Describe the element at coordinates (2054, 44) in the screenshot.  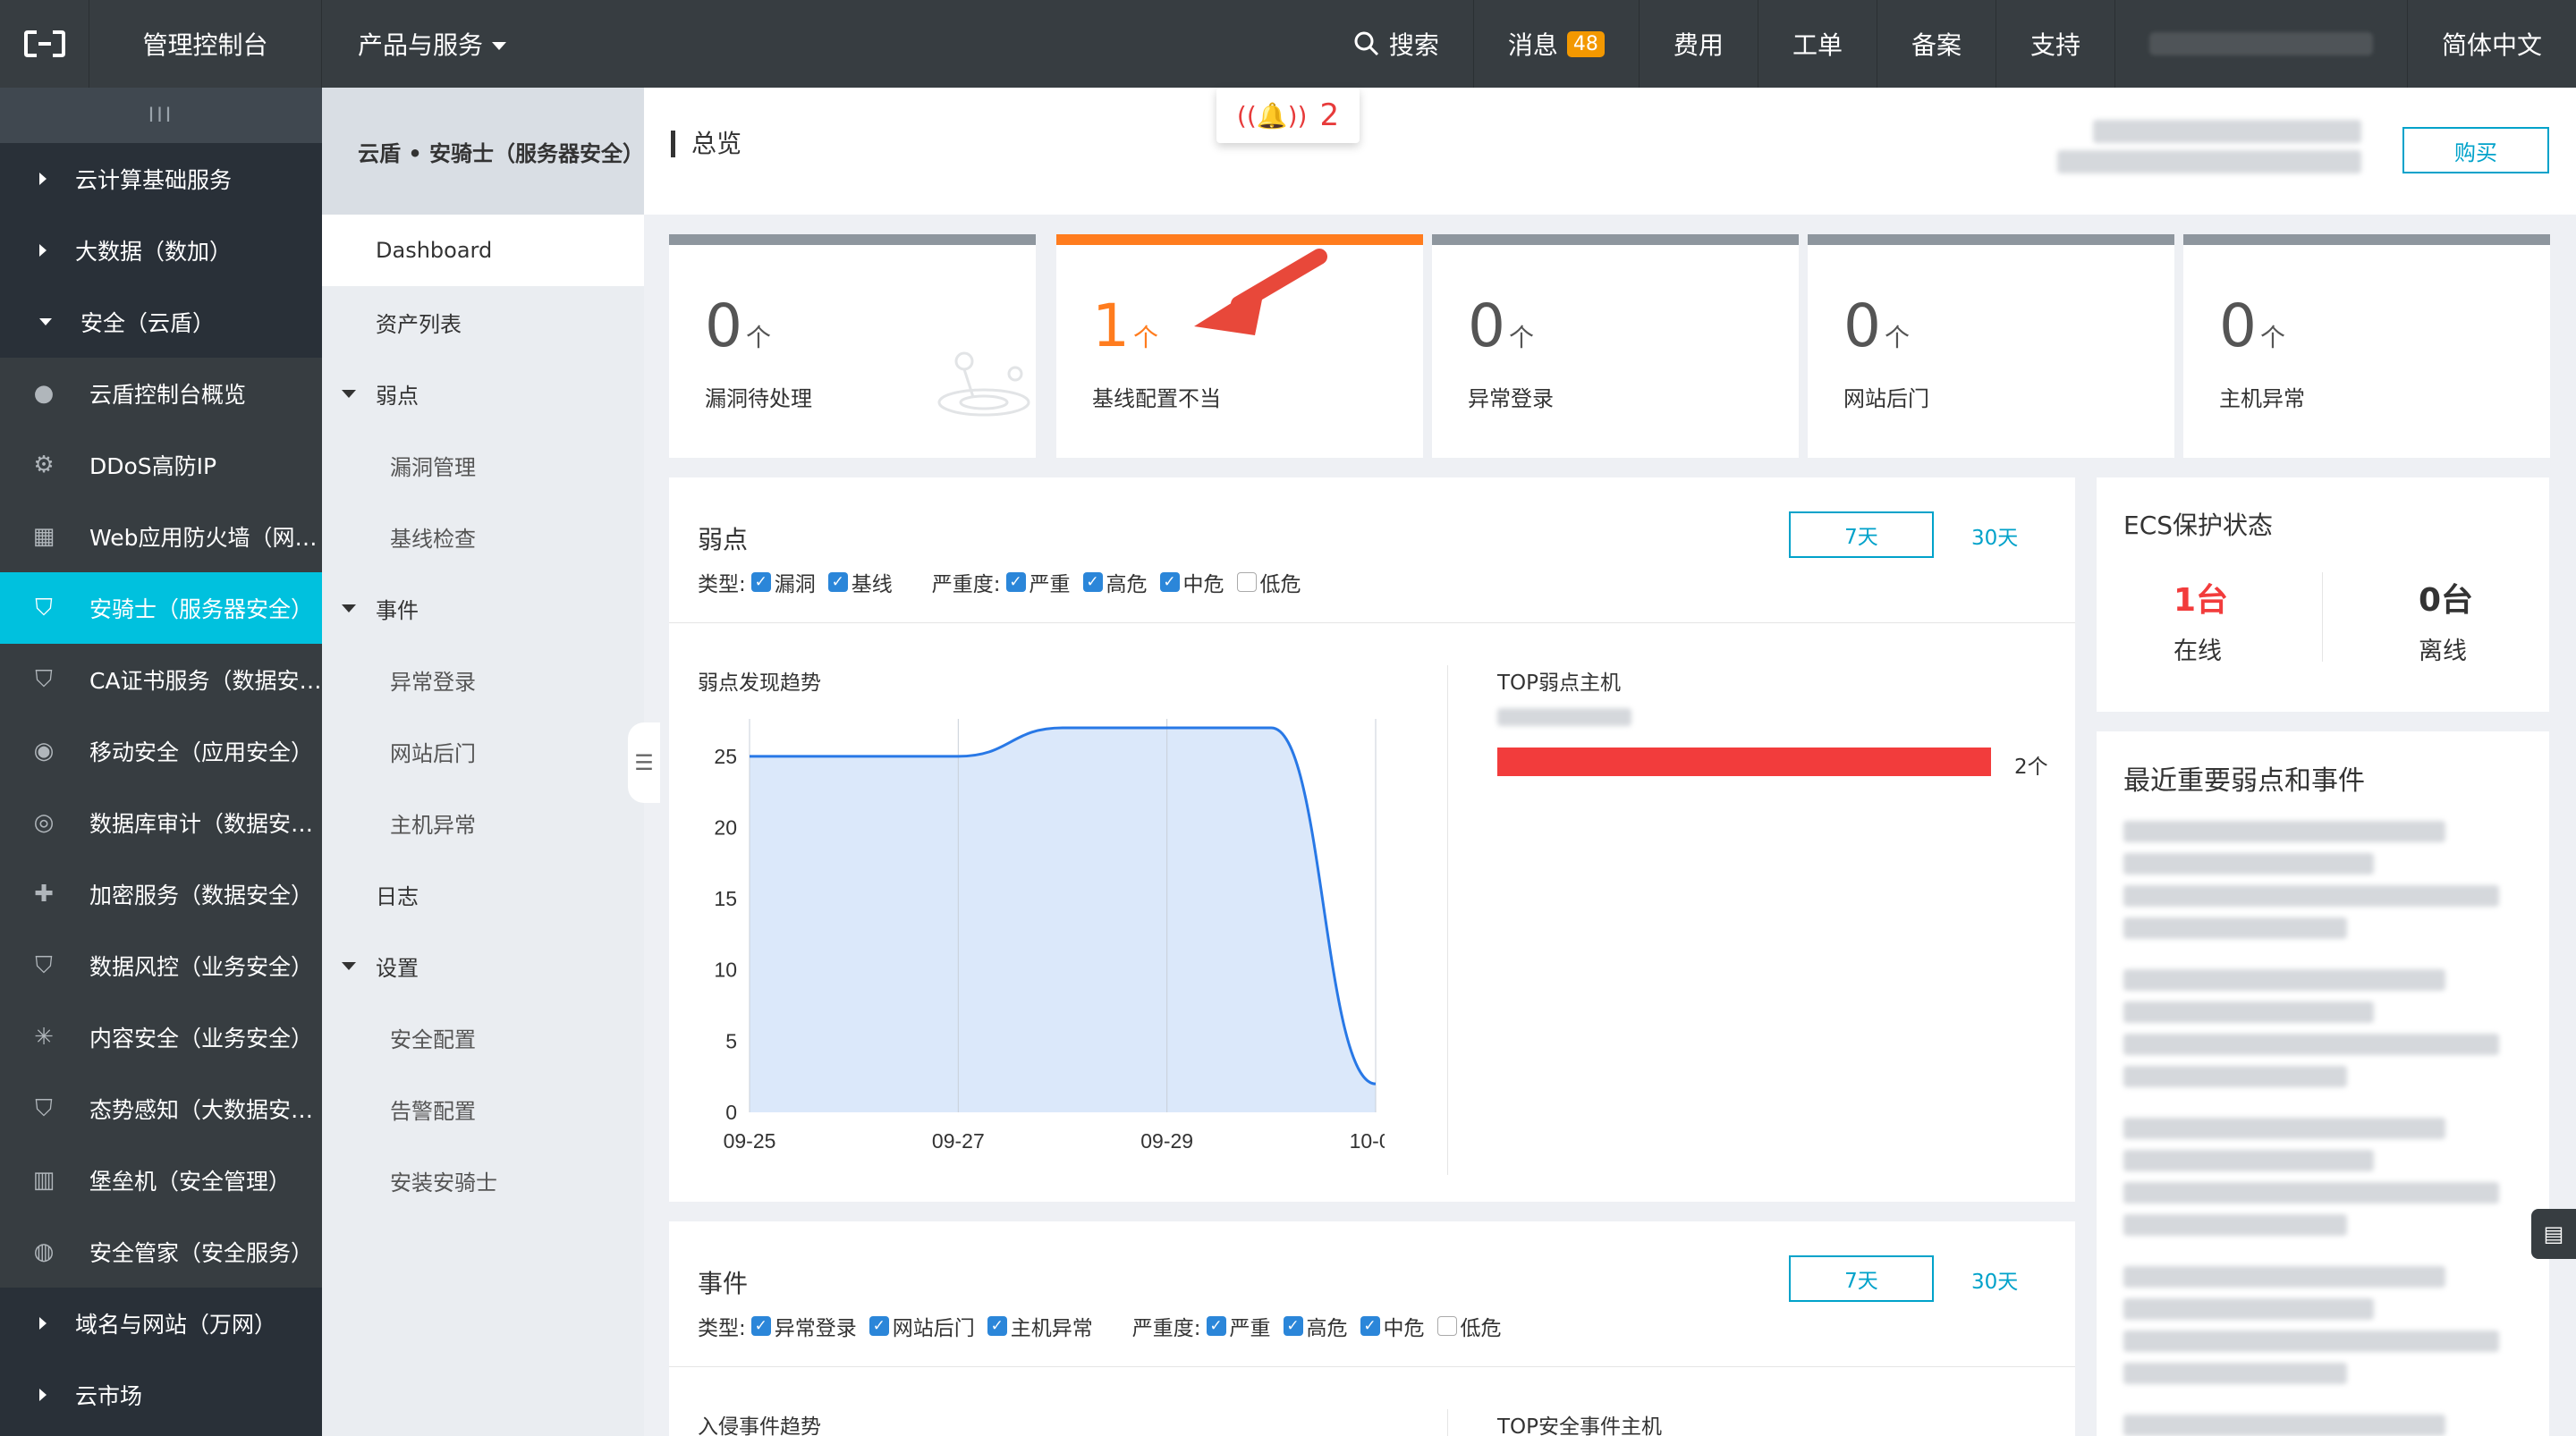
I see `support-link: 支持` at that location.